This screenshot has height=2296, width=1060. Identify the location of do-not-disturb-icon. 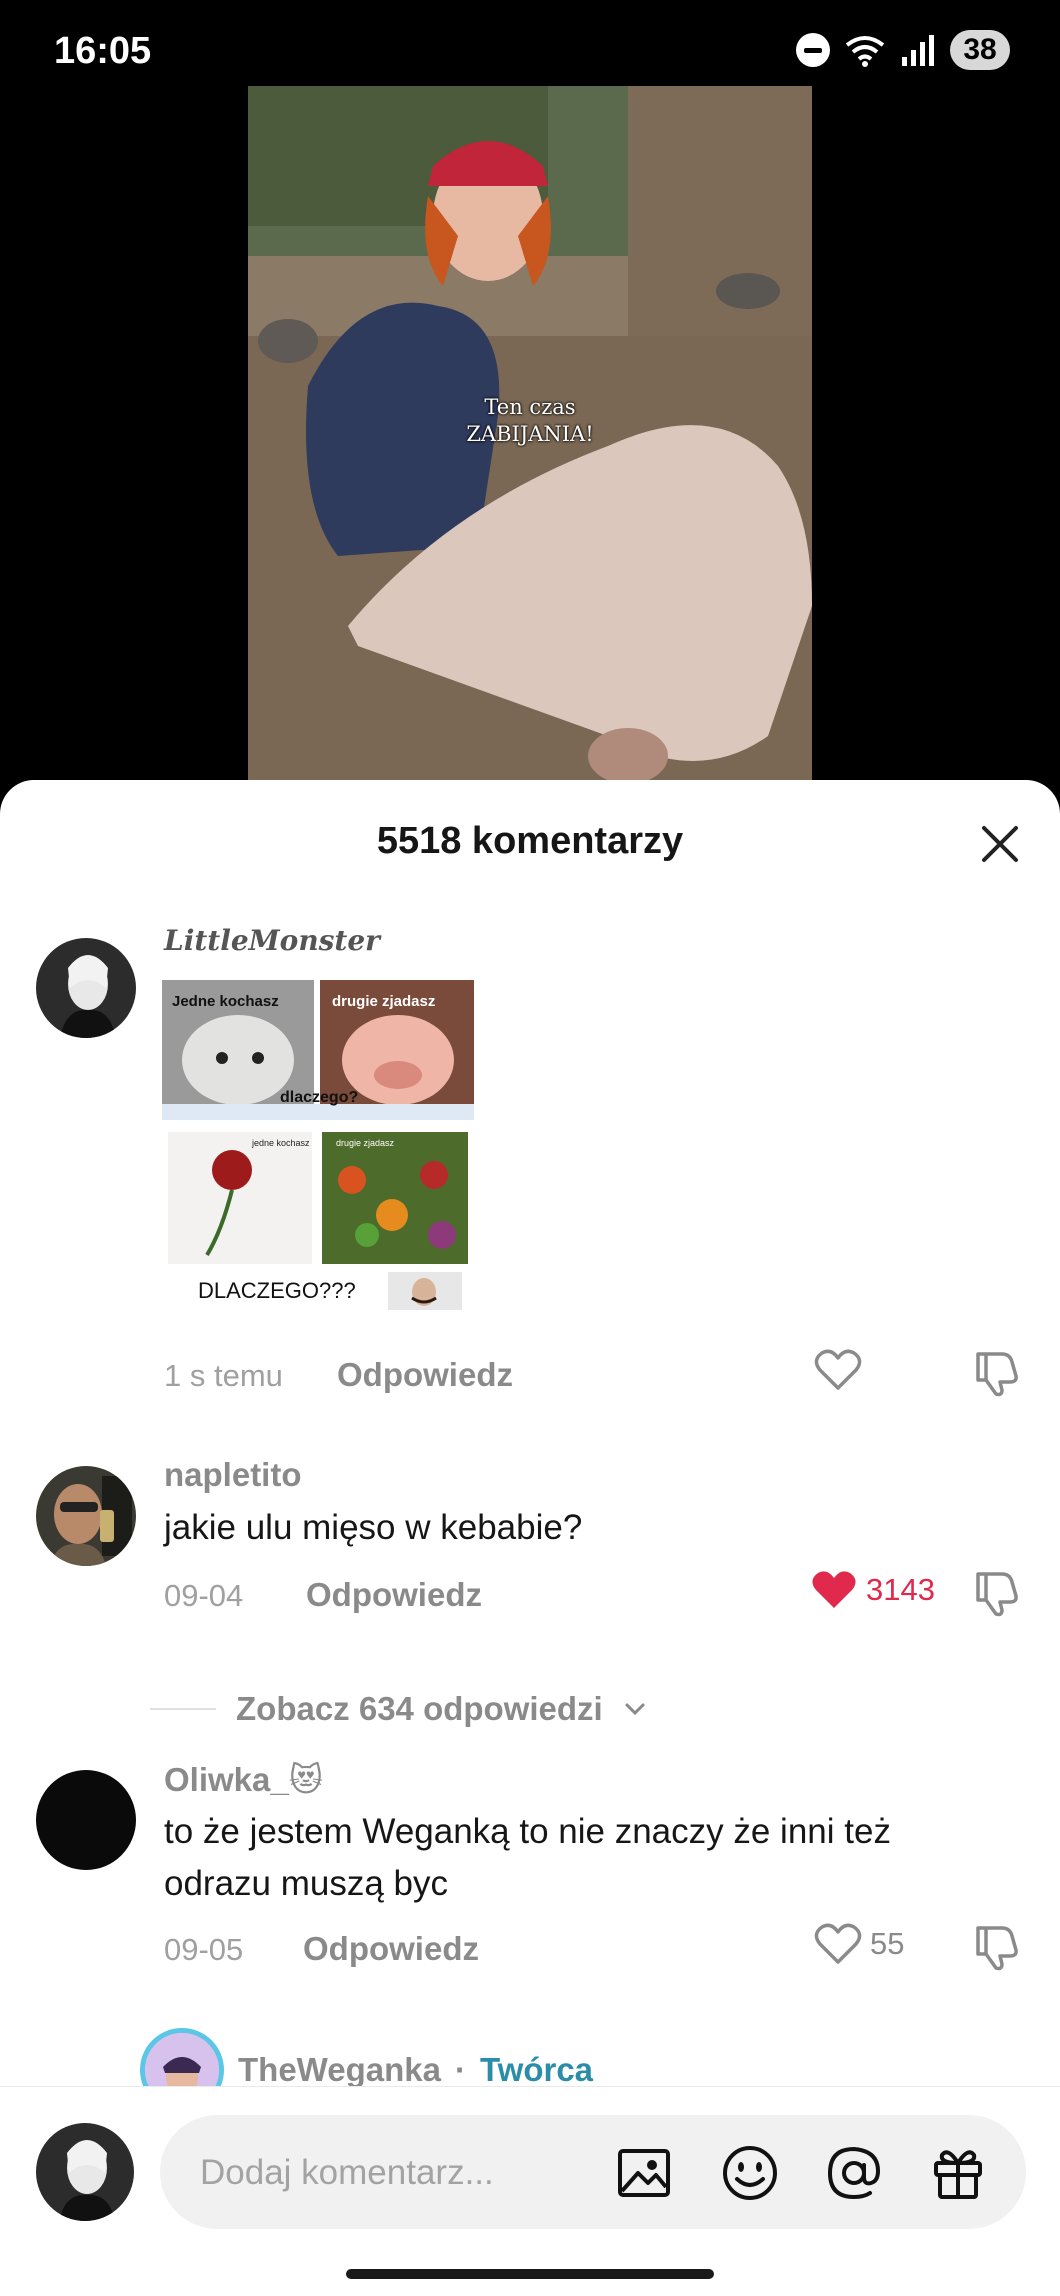
(813, 50).